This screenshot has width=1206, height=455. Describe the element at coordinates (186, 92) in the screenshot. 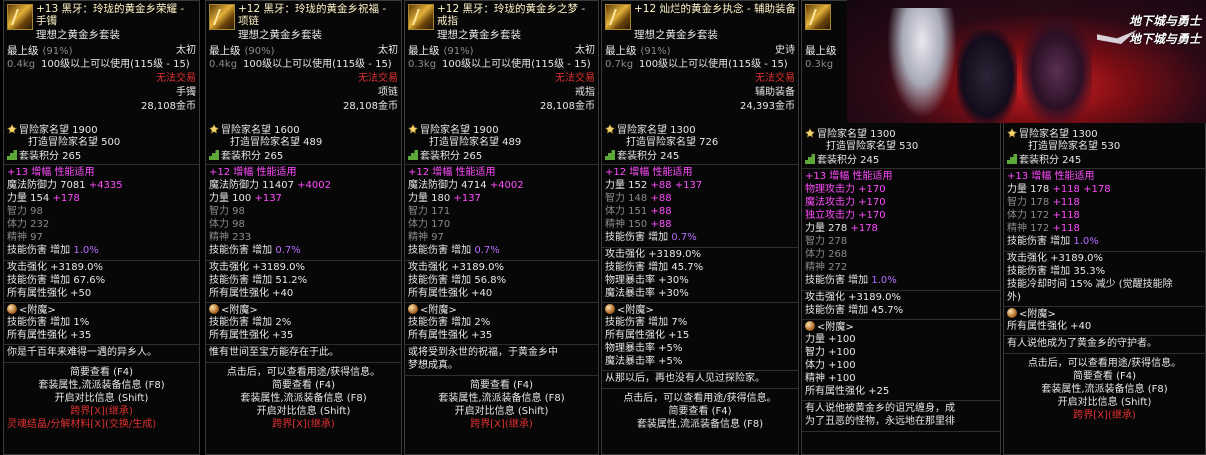

I see `item-slot: 手镯` at that location.